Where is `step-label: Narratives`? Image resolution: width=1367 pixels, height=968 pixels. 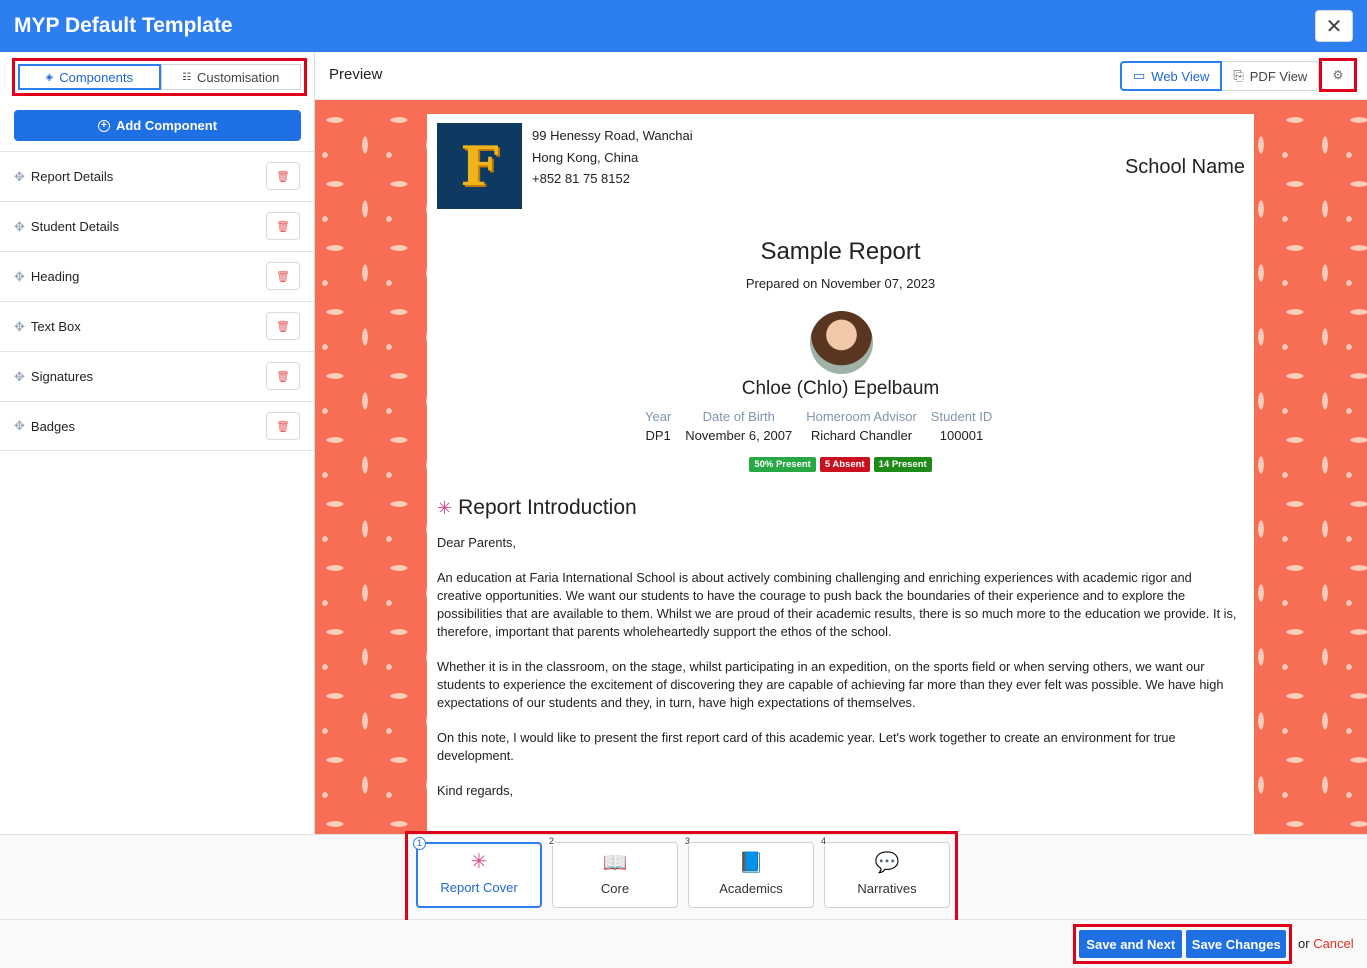
step-label: Narratives is located at coordinates (887, 888).